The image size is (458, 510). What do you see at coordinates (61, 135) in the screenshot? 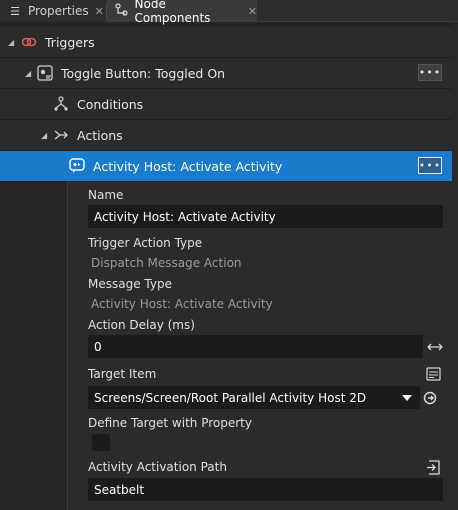
I see `actions-icon` at bounding box center [61, 135].